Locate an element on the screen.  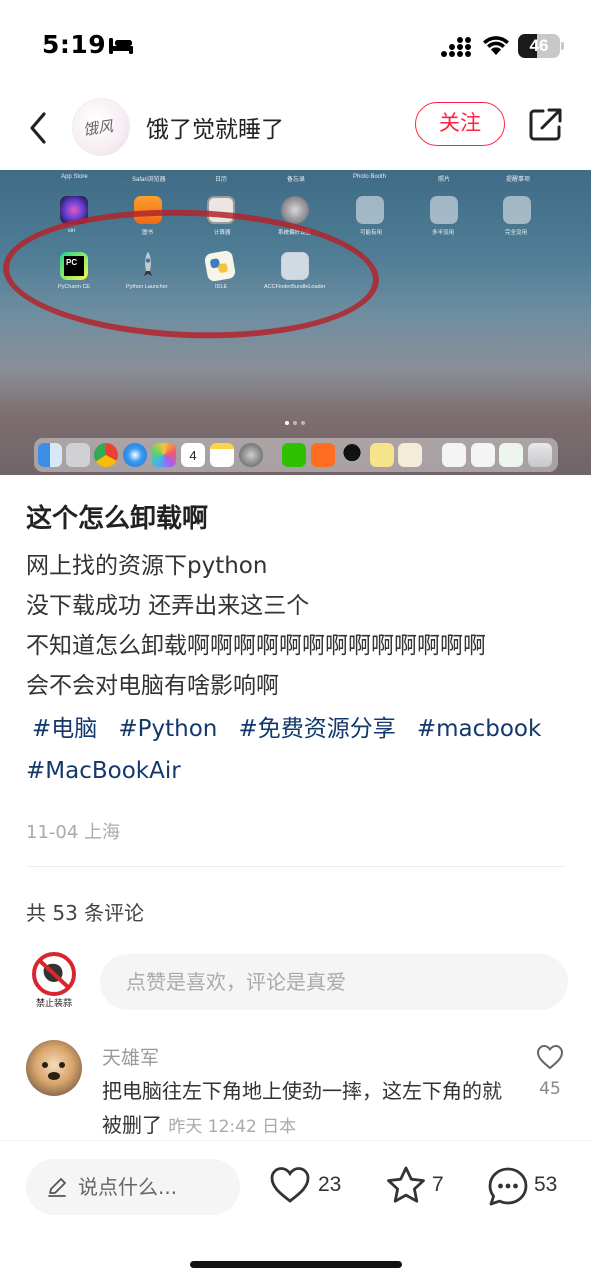
like-button: 23 is located at coordinates (308, 1187).